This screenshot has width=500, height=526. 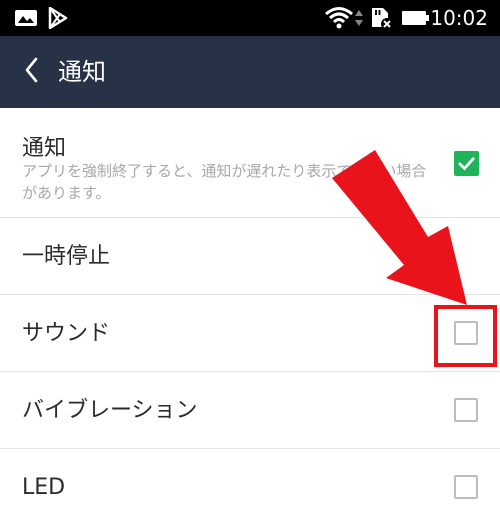 What do you see at coordinates (459, 18) in the screenshot?
I see `clock: 10:02` at bounding box center [459, 18].